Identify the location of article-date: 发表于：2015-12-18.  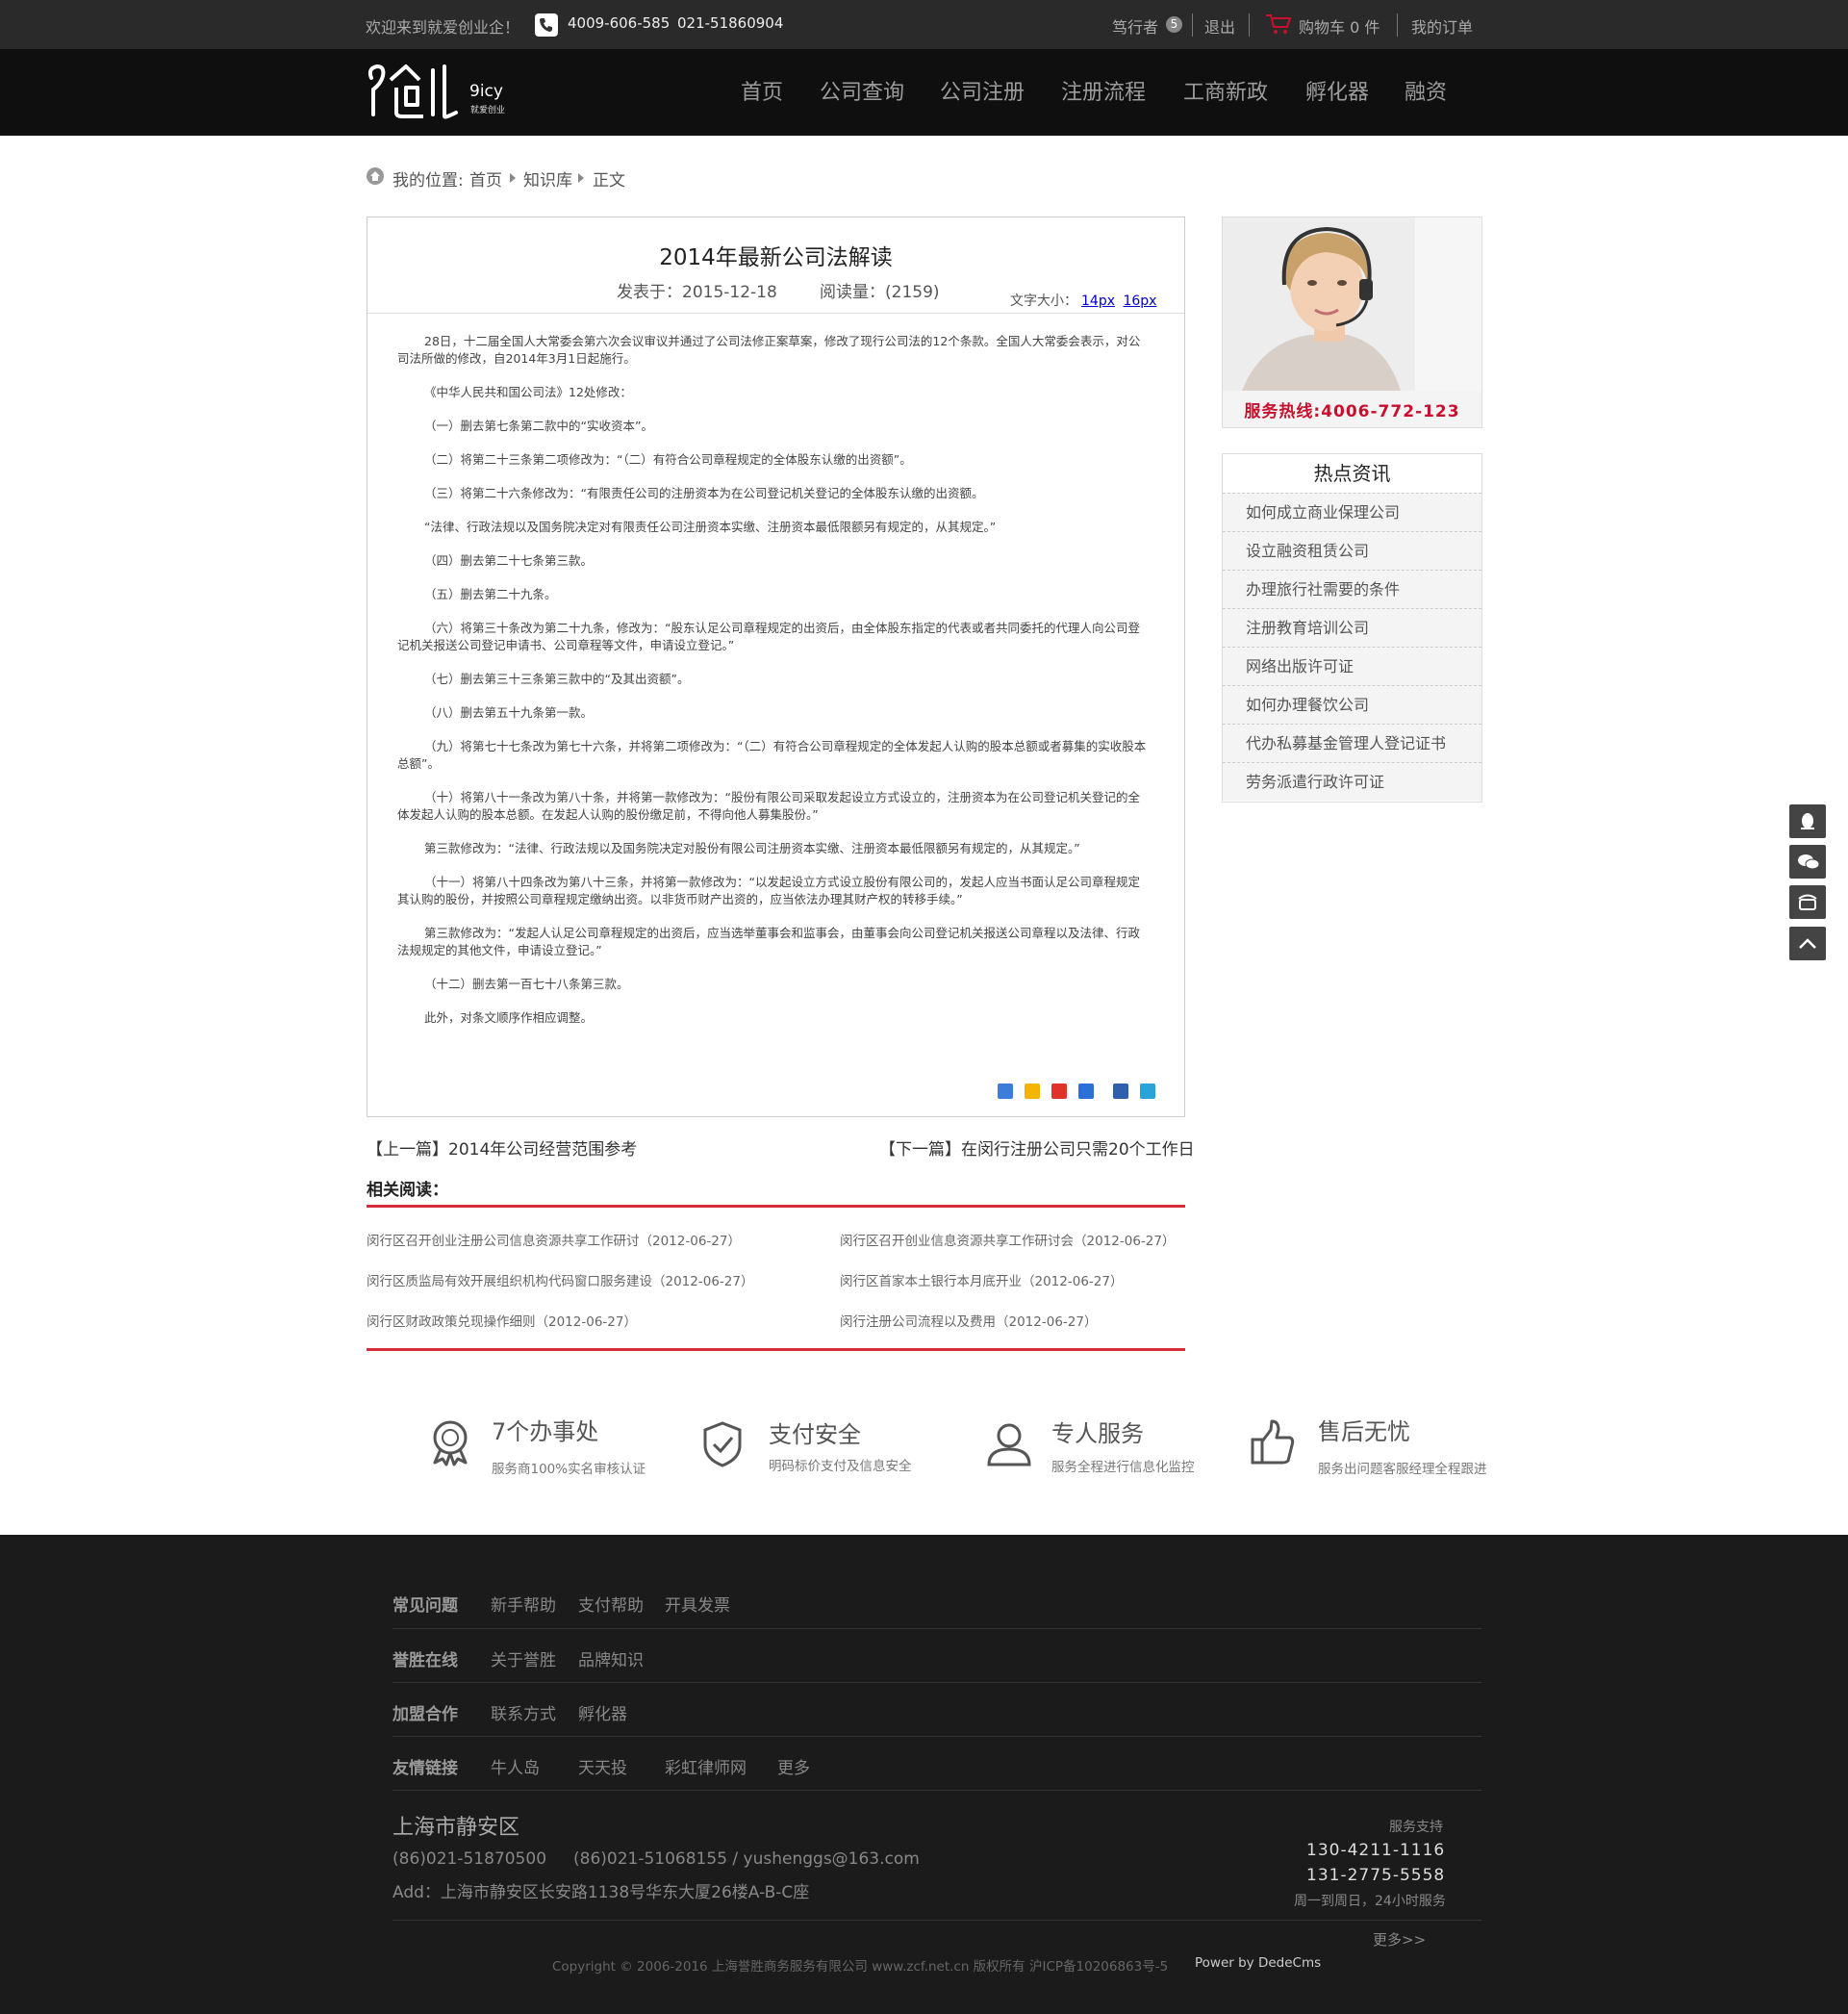
(697, 292).